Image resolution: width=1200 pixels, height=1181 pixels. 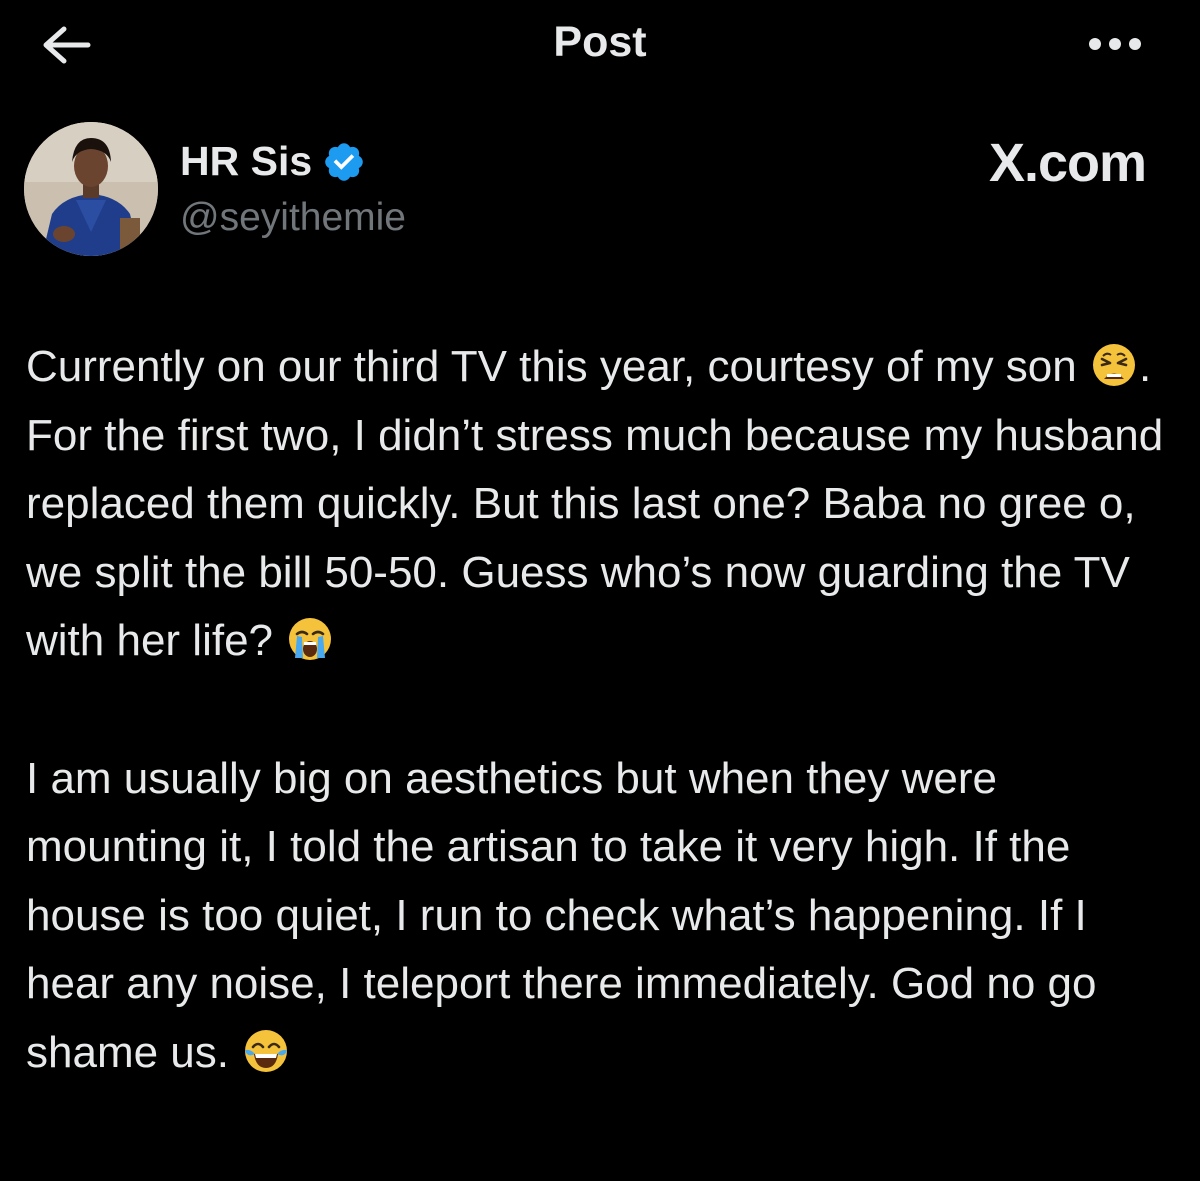 I want to click on avatar-photo, so click(x=91, y=189).